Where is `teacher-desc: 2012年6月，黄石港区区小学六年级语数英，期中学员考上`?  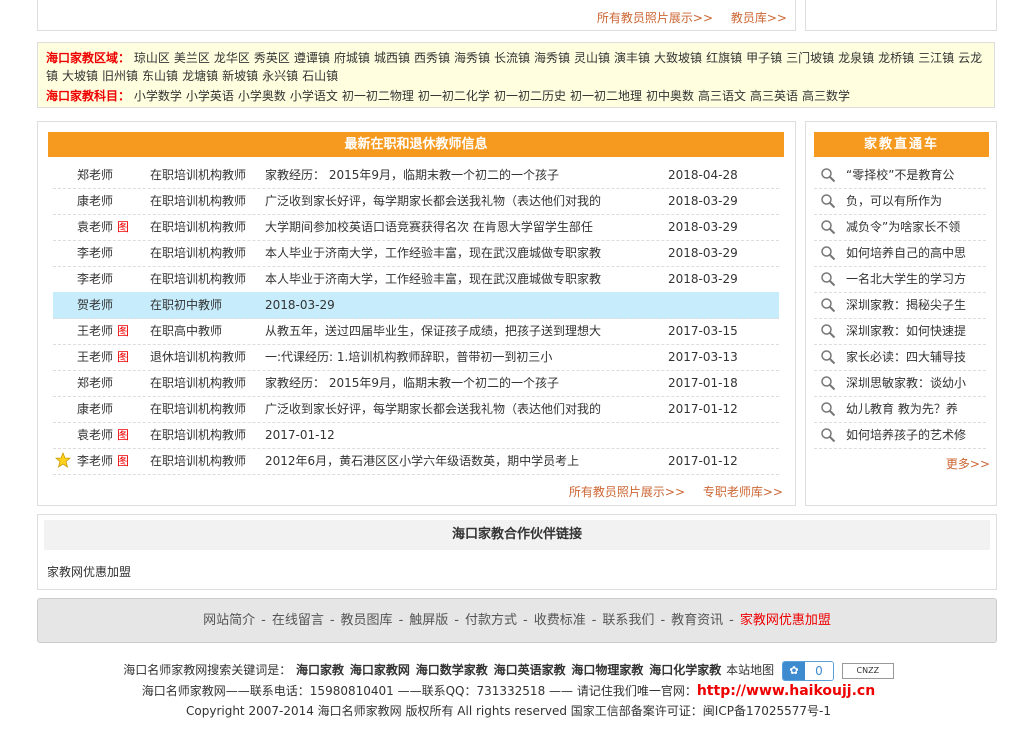
teacher-desc: 2012年6月，黄石港区区小学六年级语数英，期中学员考上 is located at coordinates (450, 461).